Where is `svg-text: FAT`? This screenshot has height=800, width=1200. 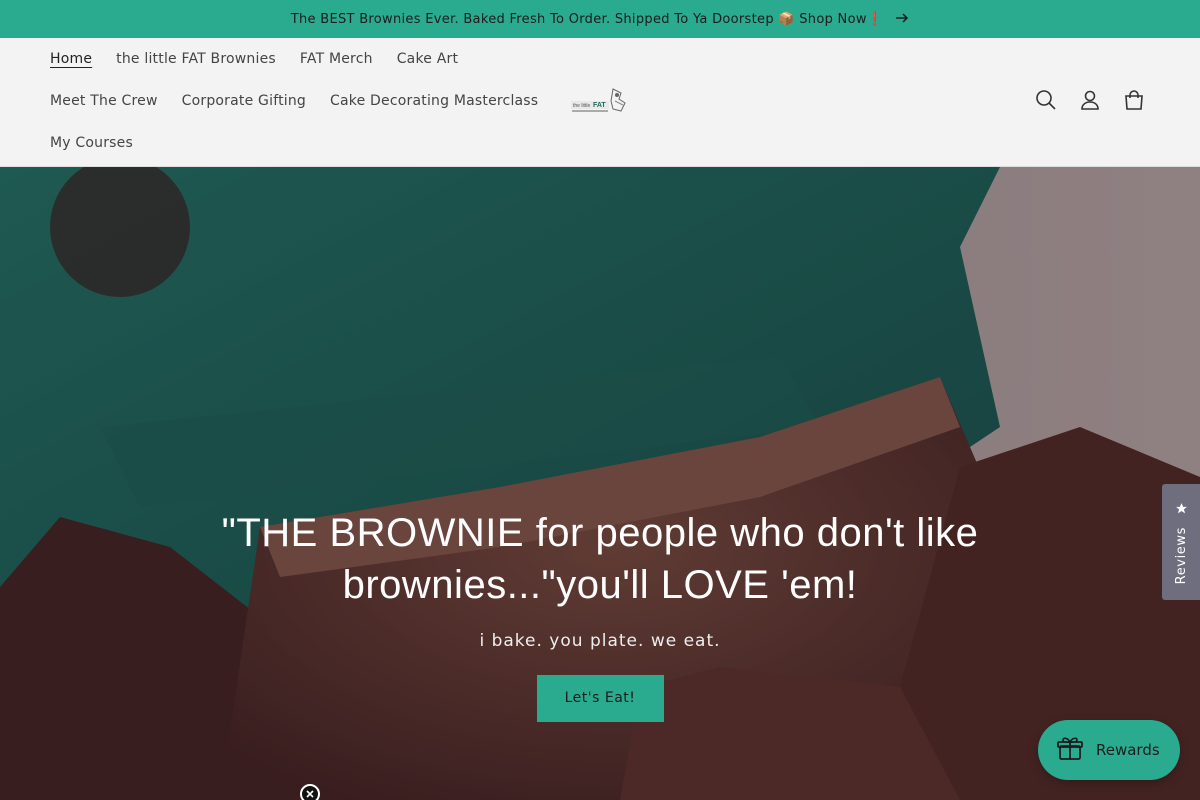
svg-text: FAT is located at coordinates (599, 105).